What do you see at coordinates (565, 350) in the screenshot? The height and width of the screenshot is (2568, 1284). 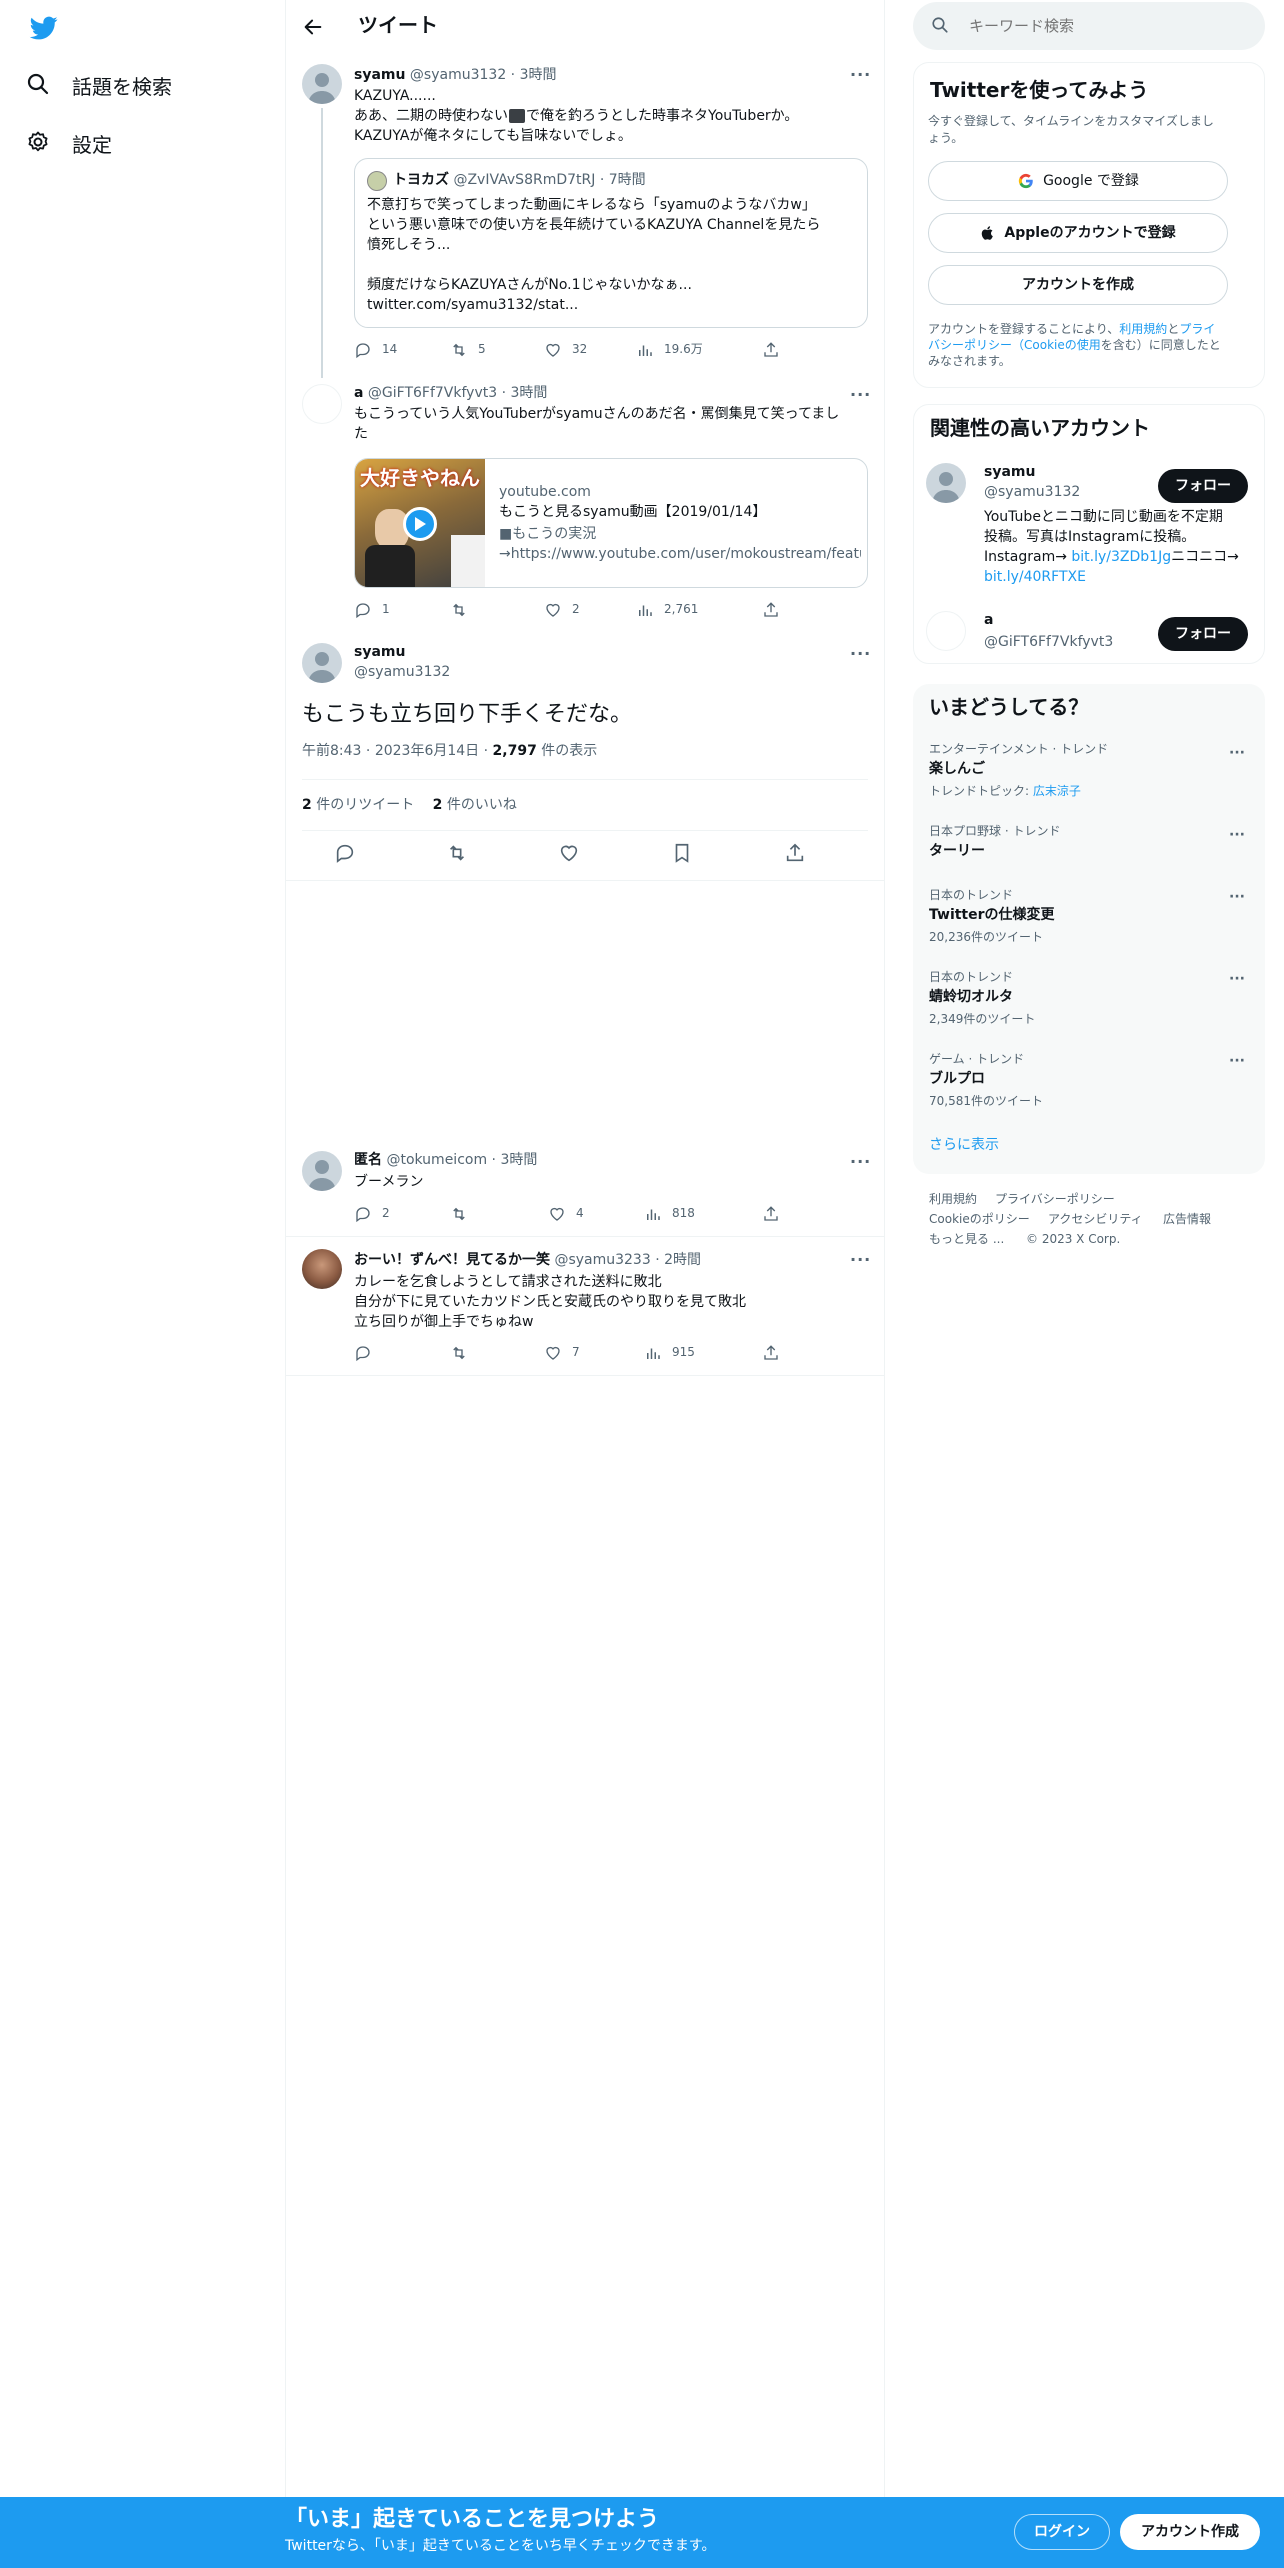 I see `like-button: 32` at bounding box center [565, 350].